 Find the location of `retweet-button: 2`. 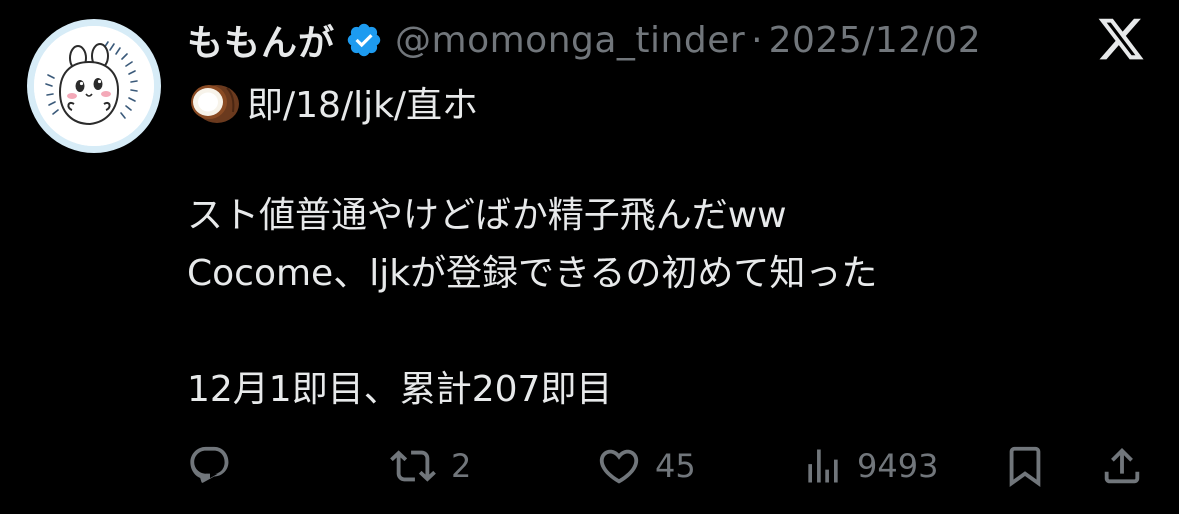

retweet-button: 2 is located at coordinates (429, 466).